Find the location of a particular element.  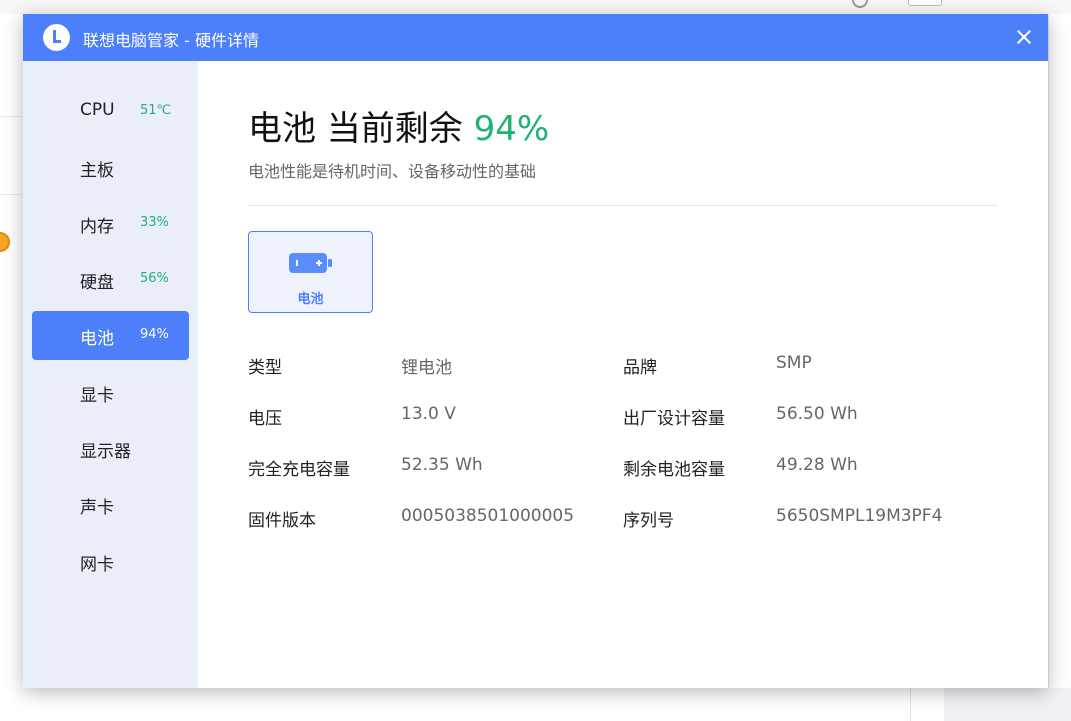

sidebar-item-gpu: 显卡 is located at coordinates (110, 392).